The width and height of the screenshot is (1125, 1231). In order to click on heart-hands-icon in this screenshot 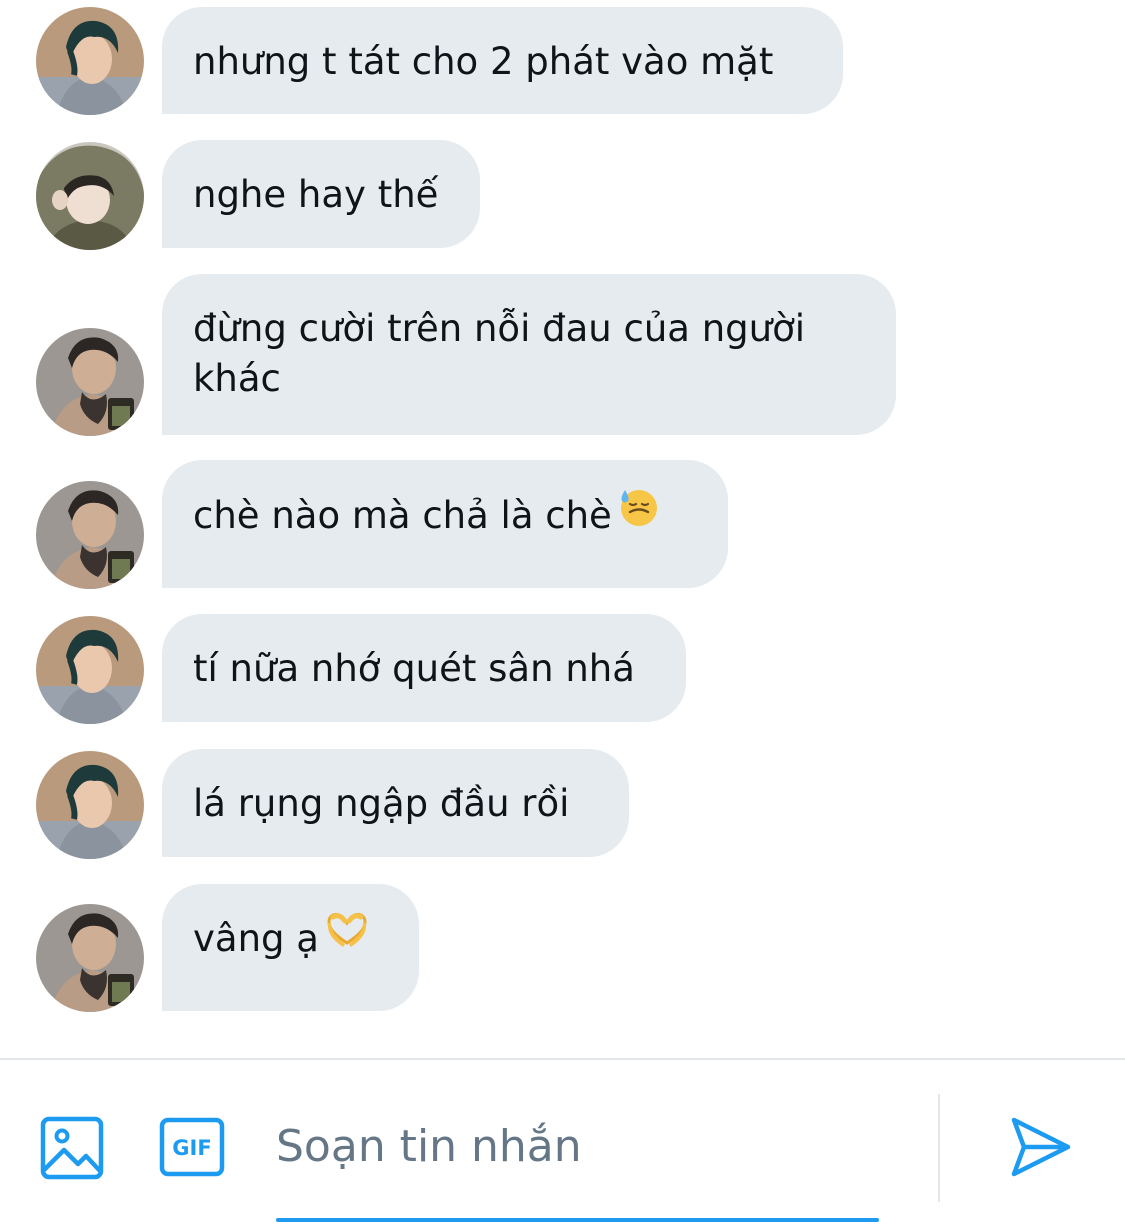, I will do `click(347, 936)`.